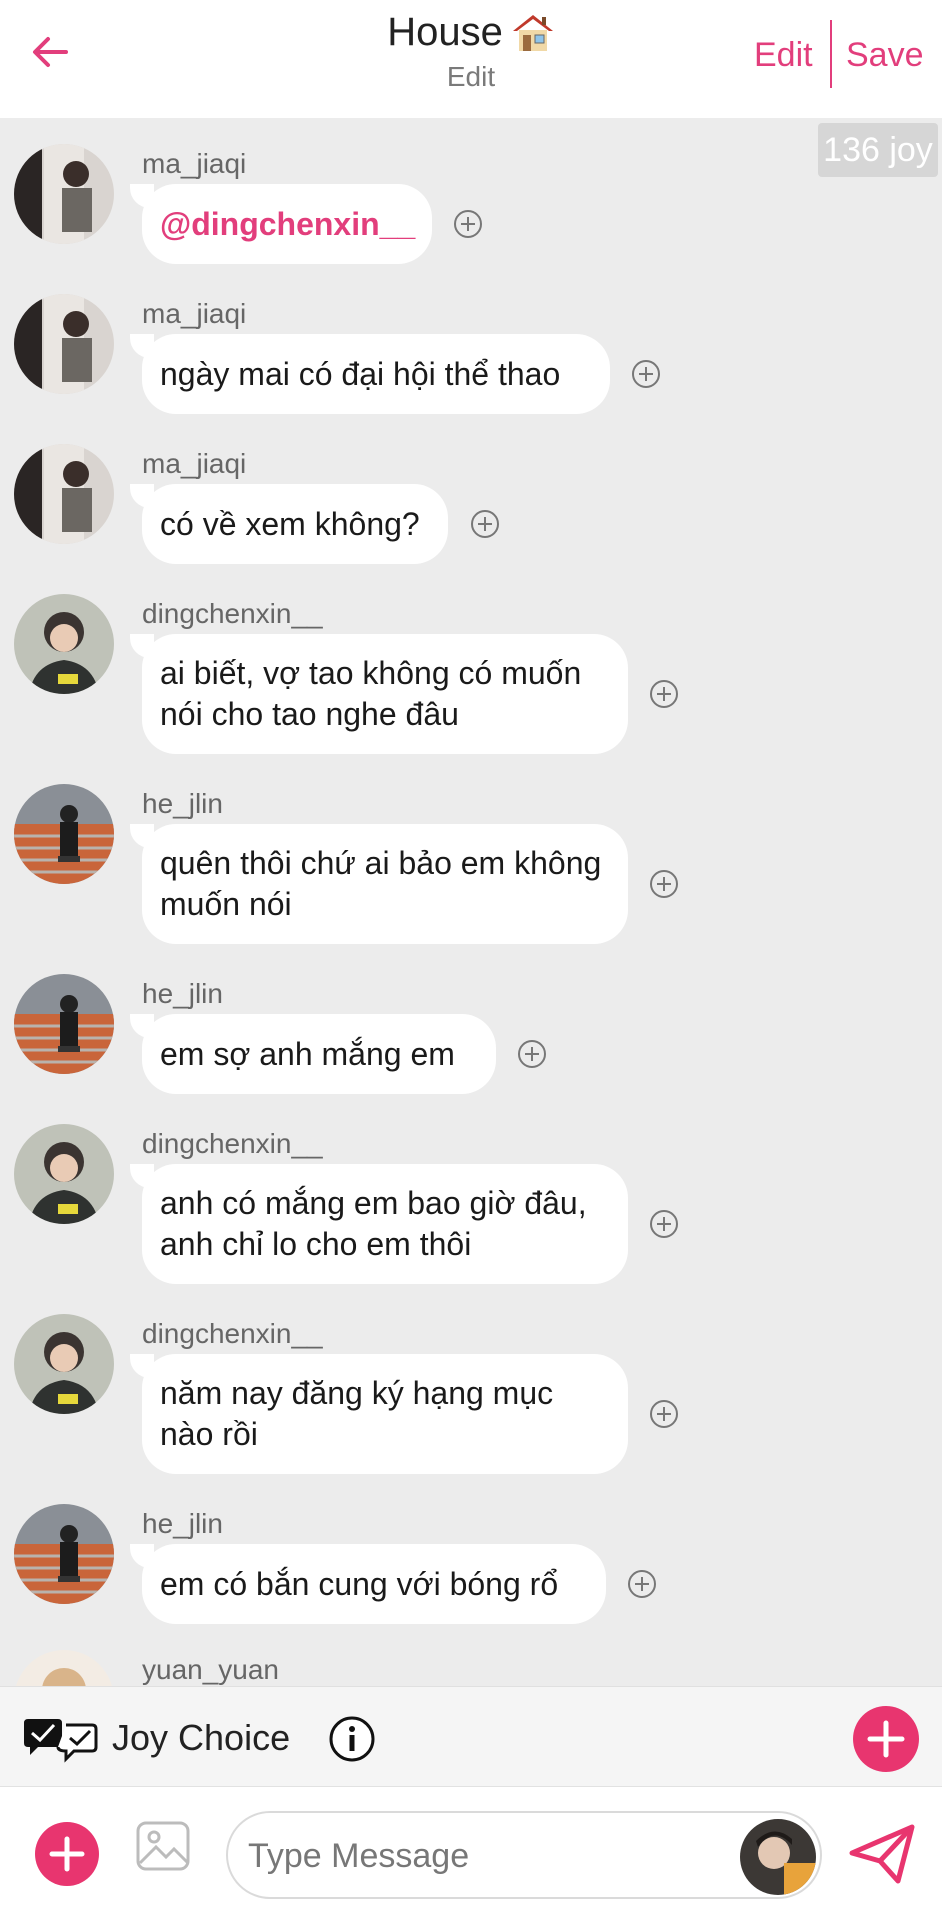  I want to click on message-text: @dingchenxin__, so click(287, 224).